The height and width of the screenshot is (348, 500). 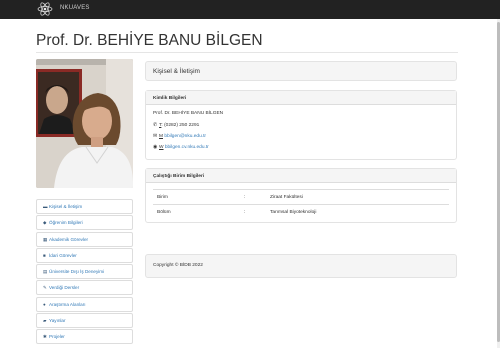 I want to click on pencil-icon: ✎, so click(x=45, y=288).